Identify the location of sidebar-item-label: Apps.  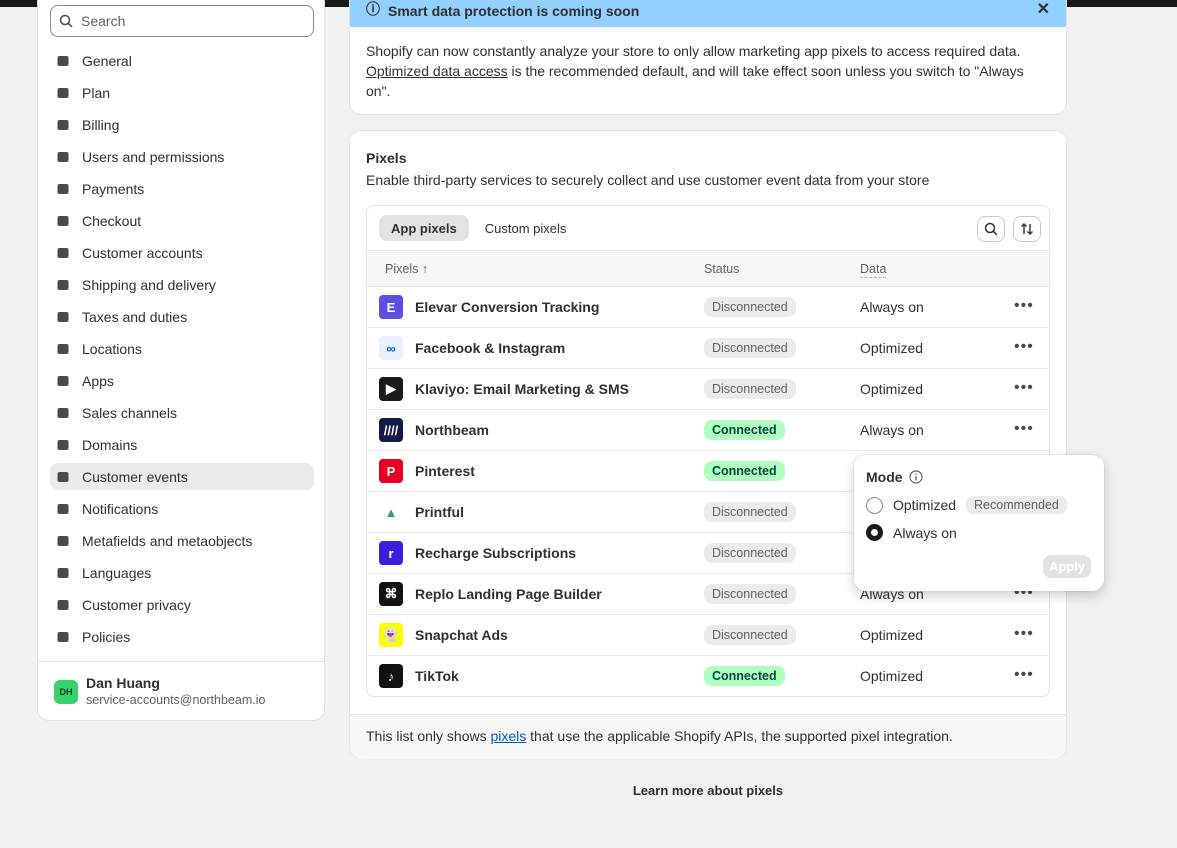
(98, 380).